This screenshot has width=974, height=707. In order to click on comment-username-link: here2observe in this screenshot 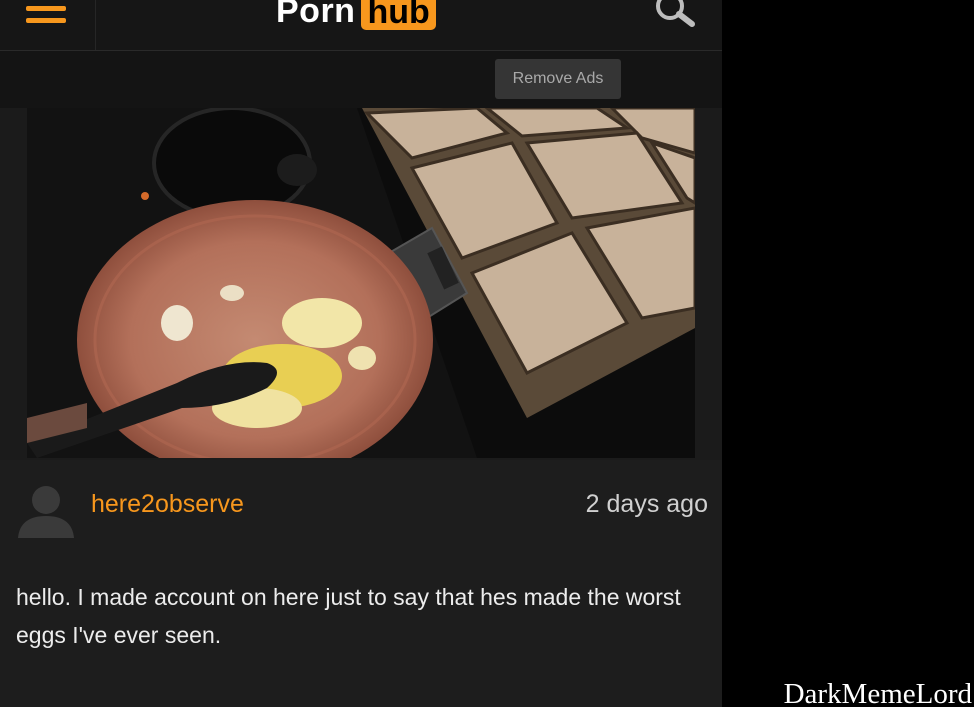, I will do `click(167, 504)`.